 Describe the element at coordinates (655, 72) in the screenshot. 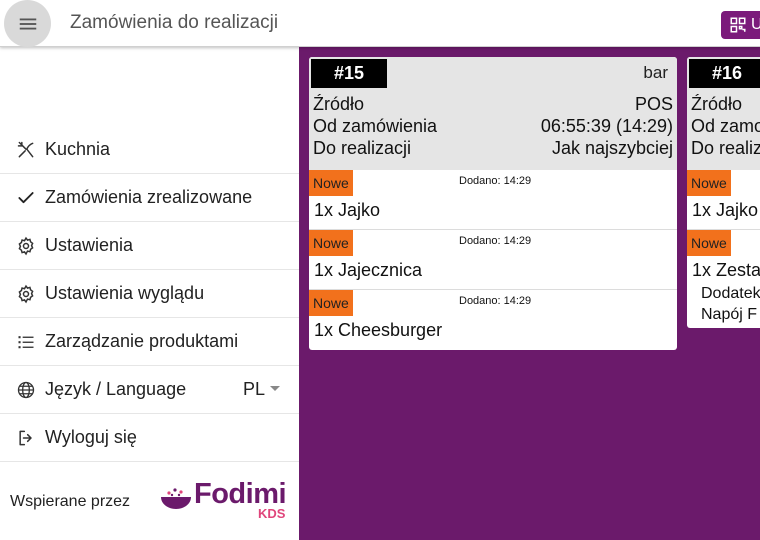

I see `order-station: bar` at that location.